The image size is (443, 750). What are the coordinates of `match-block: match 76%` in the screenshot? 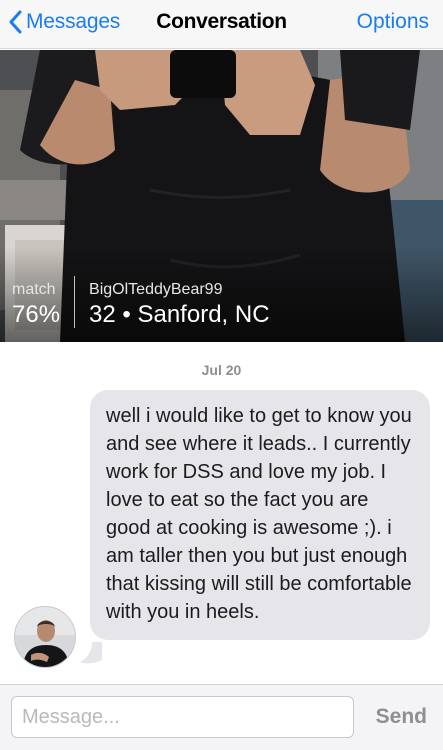 It's located at (43, 305).